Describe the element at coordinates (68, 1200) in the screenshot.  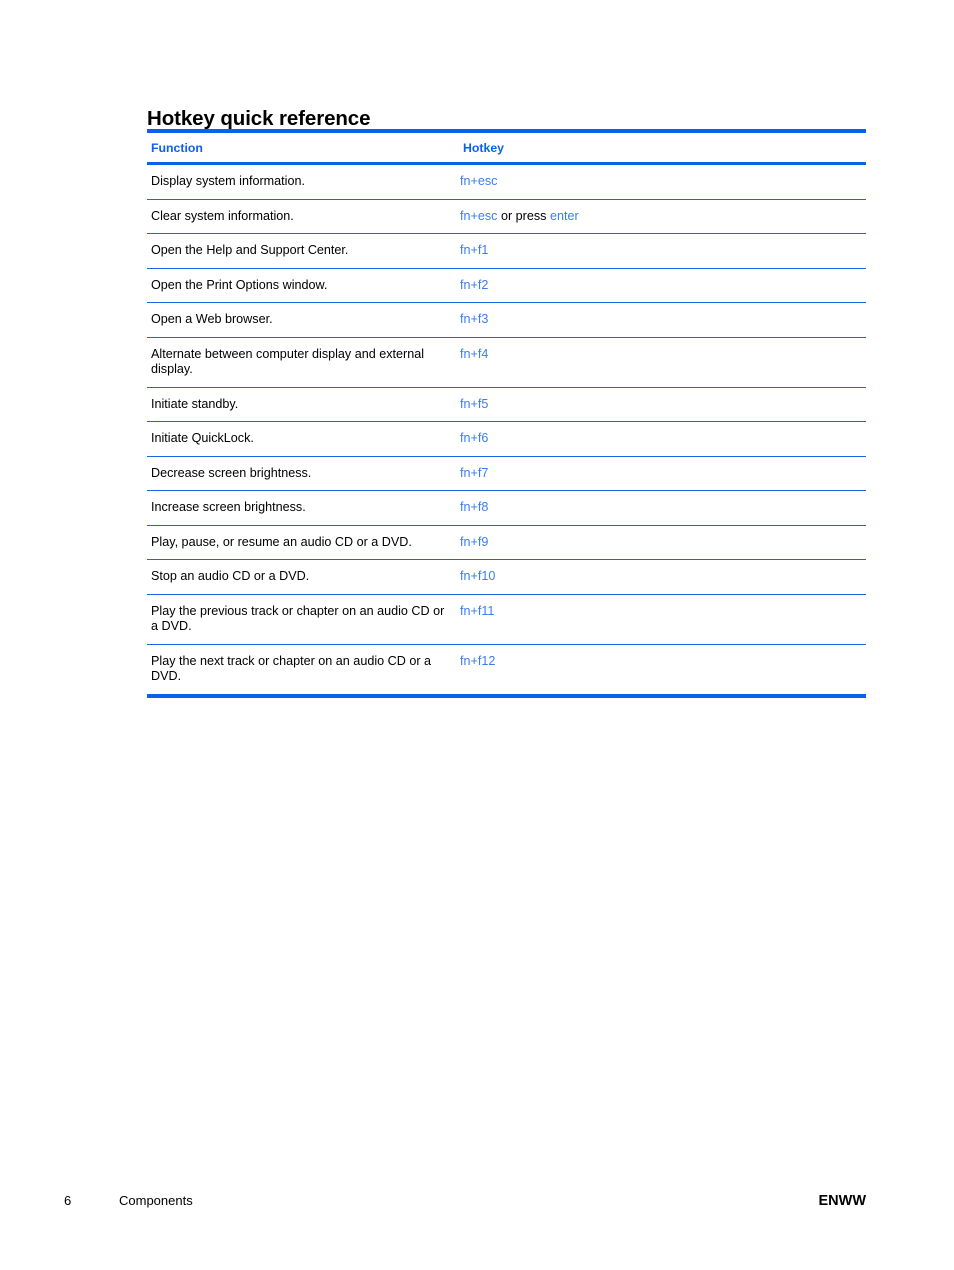
I see `footer-page-number: 6` at that location.